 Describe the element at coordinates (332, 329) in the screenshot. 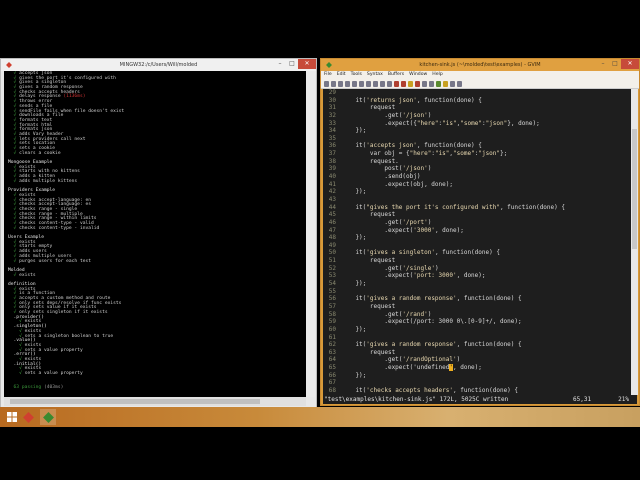

I see `line-number: 60` at that location.